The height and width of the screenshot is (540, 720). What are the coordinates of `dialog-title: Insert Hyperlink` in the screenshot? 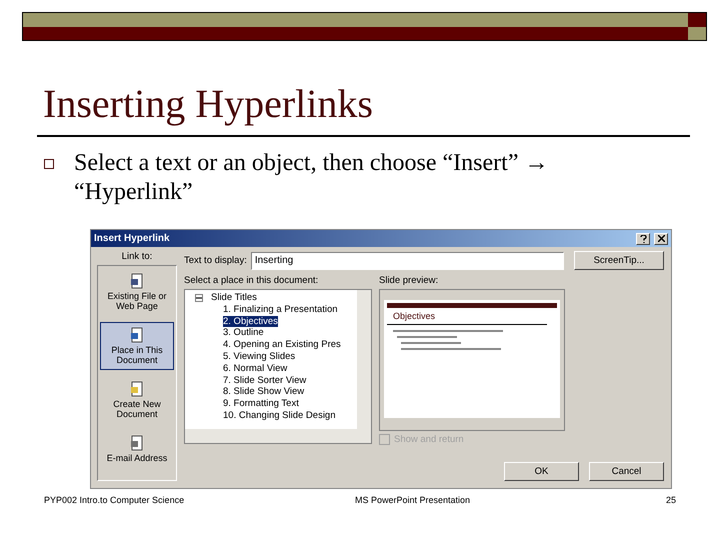 It's located at (132, 238).